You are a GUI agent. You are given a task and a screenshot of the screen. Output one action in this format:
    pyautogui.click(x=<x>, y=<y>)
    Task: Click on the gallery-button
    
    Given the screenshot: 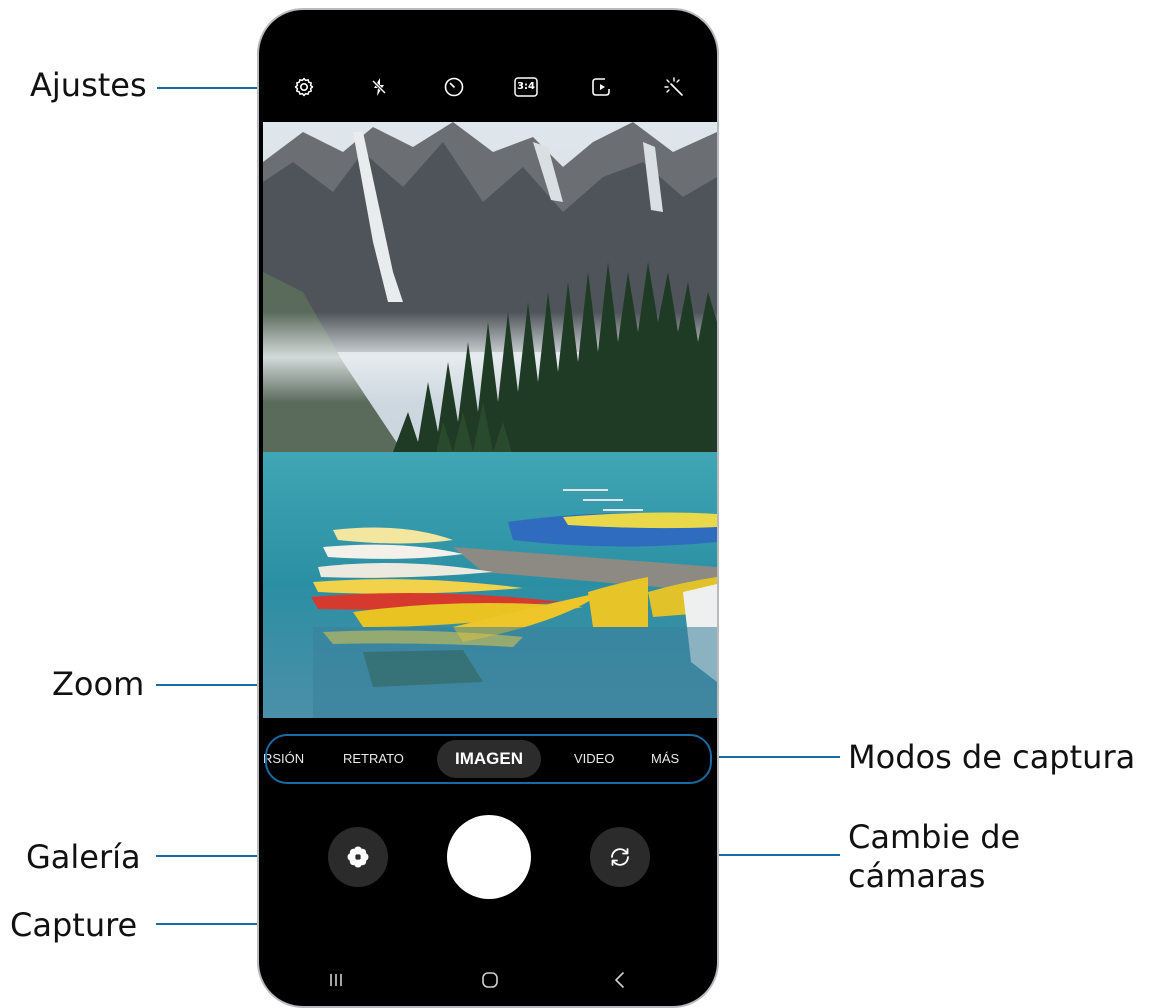 What is the action you would take?
    pyautogui.click(x=358, y=857)
    